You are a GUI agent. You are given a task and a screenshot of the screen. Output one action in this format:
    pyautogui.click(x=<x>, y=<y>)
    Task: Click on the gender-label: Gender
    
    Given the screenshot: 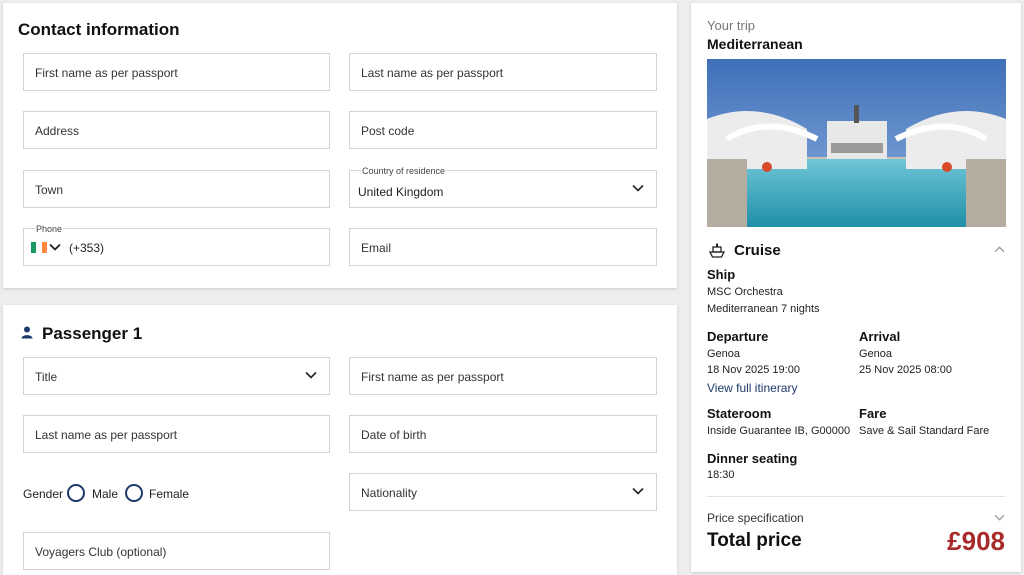 What is the action you would take?
    pyautogui.click(x=43, y=494)
    